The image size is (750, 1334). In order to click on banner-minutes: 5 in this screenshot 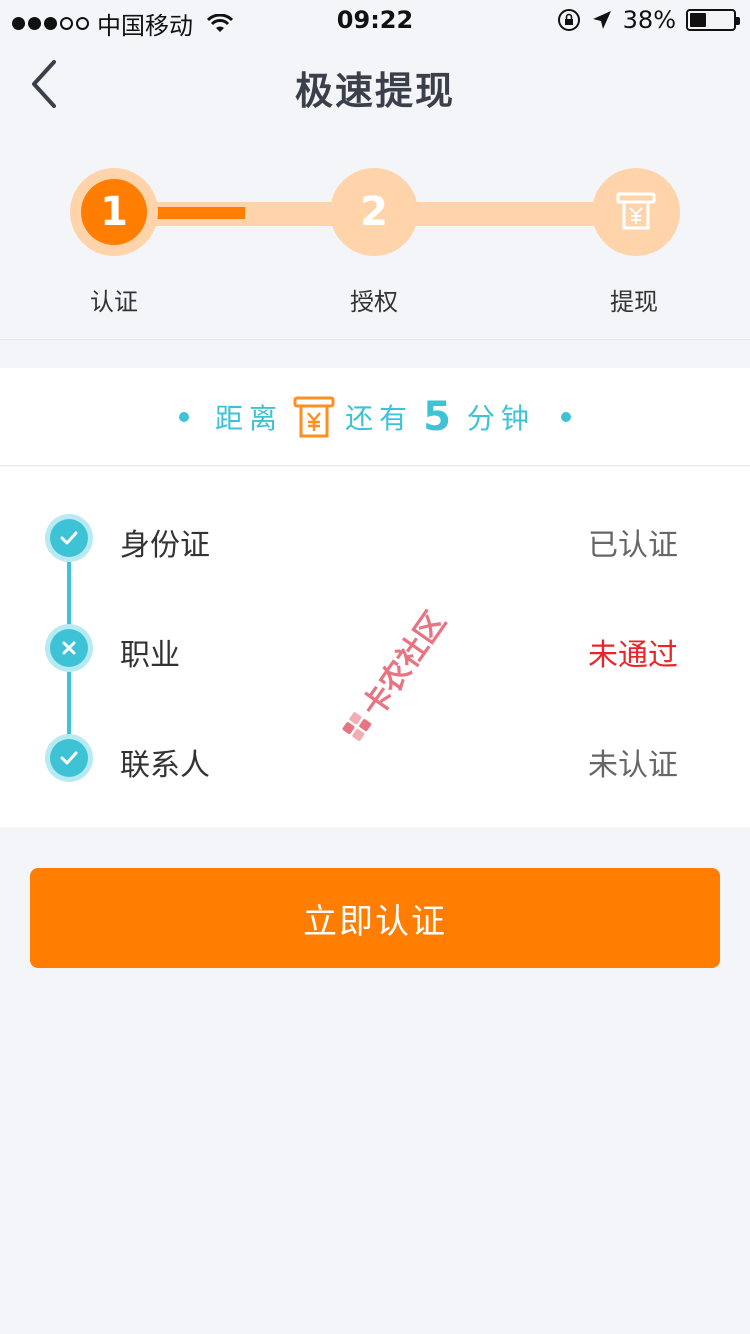, I will do `click(440, 416)`.